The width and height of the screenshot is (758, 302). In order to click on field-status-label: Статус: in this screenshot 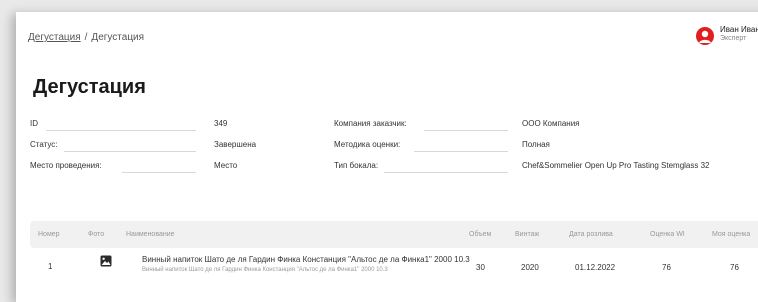, I will do `click(44, 144)`.